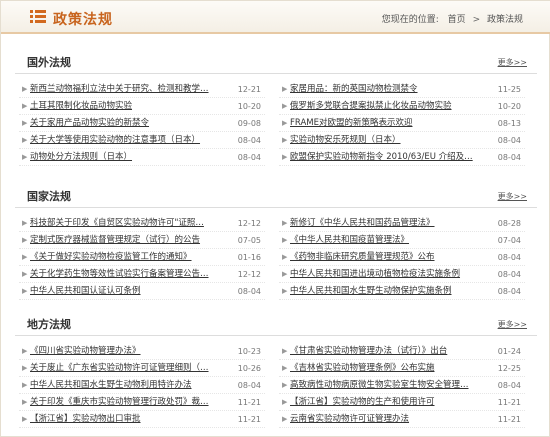 This screenshot has width=550, height=437. What do you see at coordinates (123, 385) in the screenshot?
I see `article-link: 中华人民共和国水生野生动物利用特许办法` at bounding box center [123, 385].